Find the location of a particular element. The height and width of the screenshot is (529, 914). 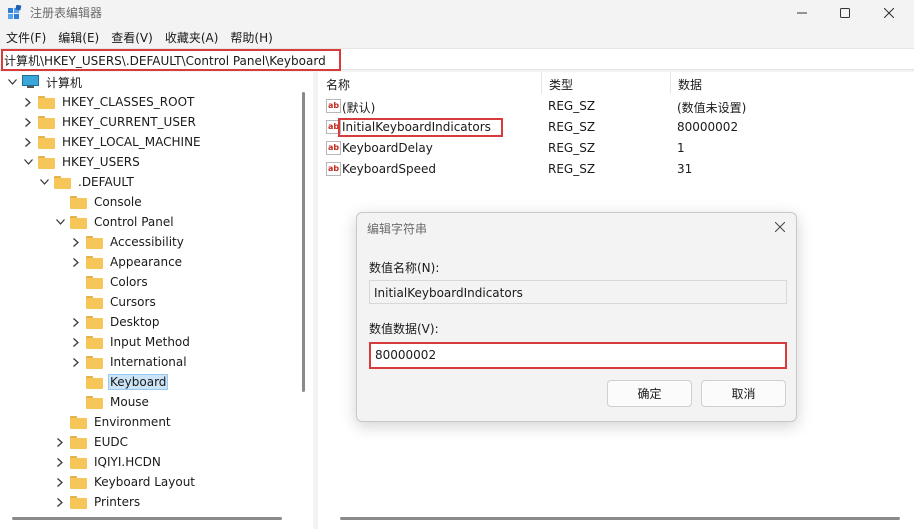

column-header-data: 数据 is located at coordinates (792, 83).